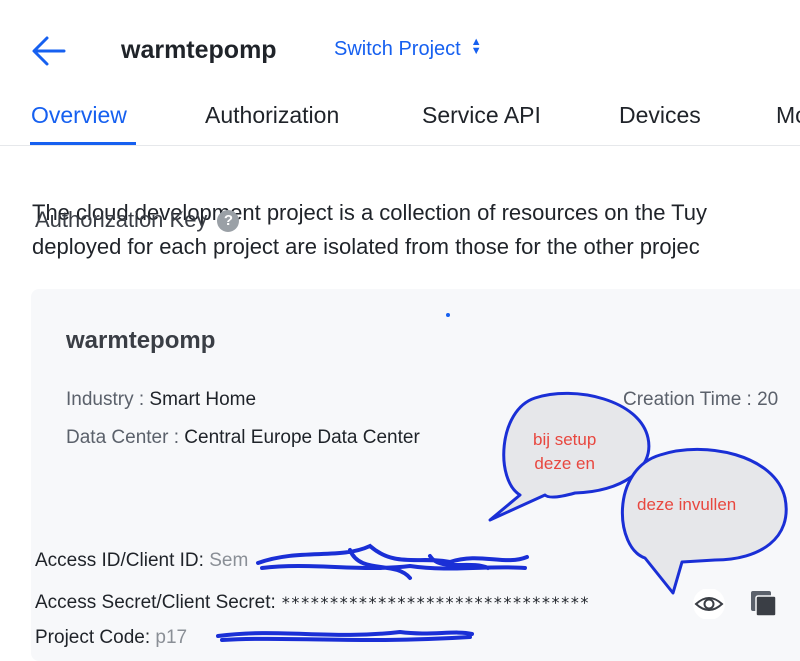 This screenshot has width=800, height=661. What do you see at coordinates (155, 602) in the screenshot?
I see `access-secret-label: Access Secret/Client Secret:` at bounding box center [155, 602].